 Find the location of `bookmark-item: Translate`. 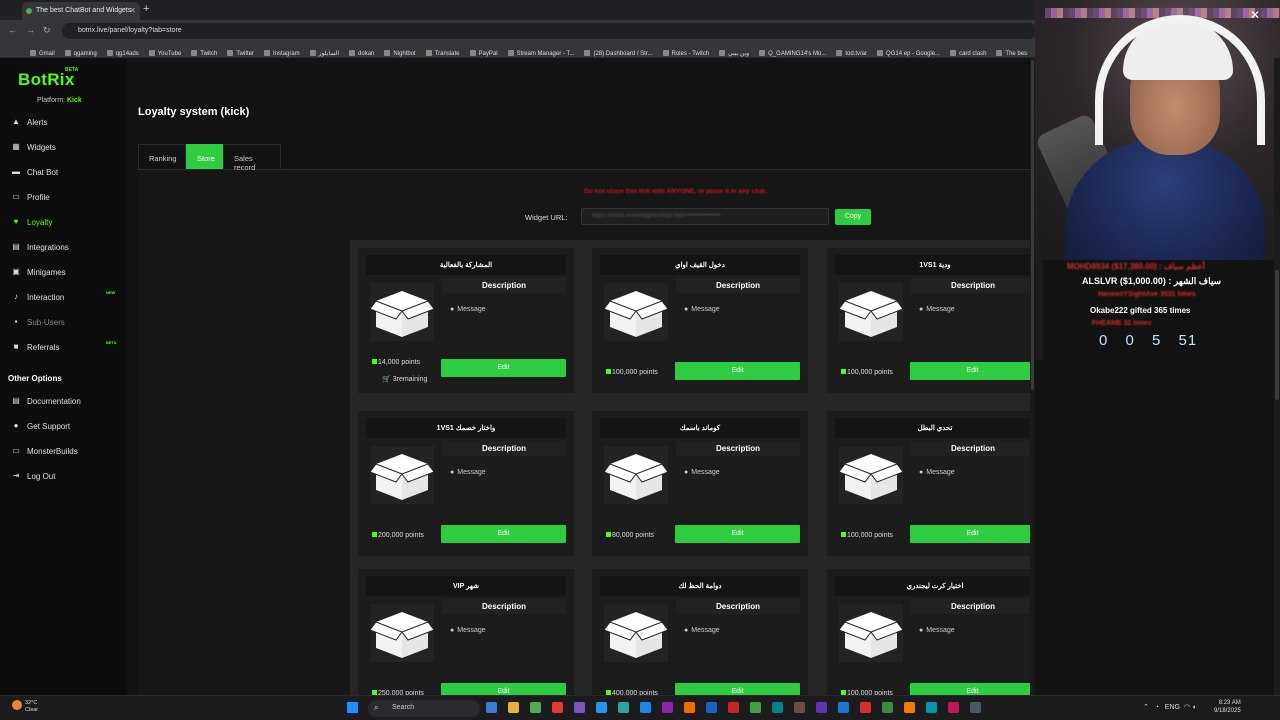

bookmark-item: Translate is located at coordinates (442, 52).